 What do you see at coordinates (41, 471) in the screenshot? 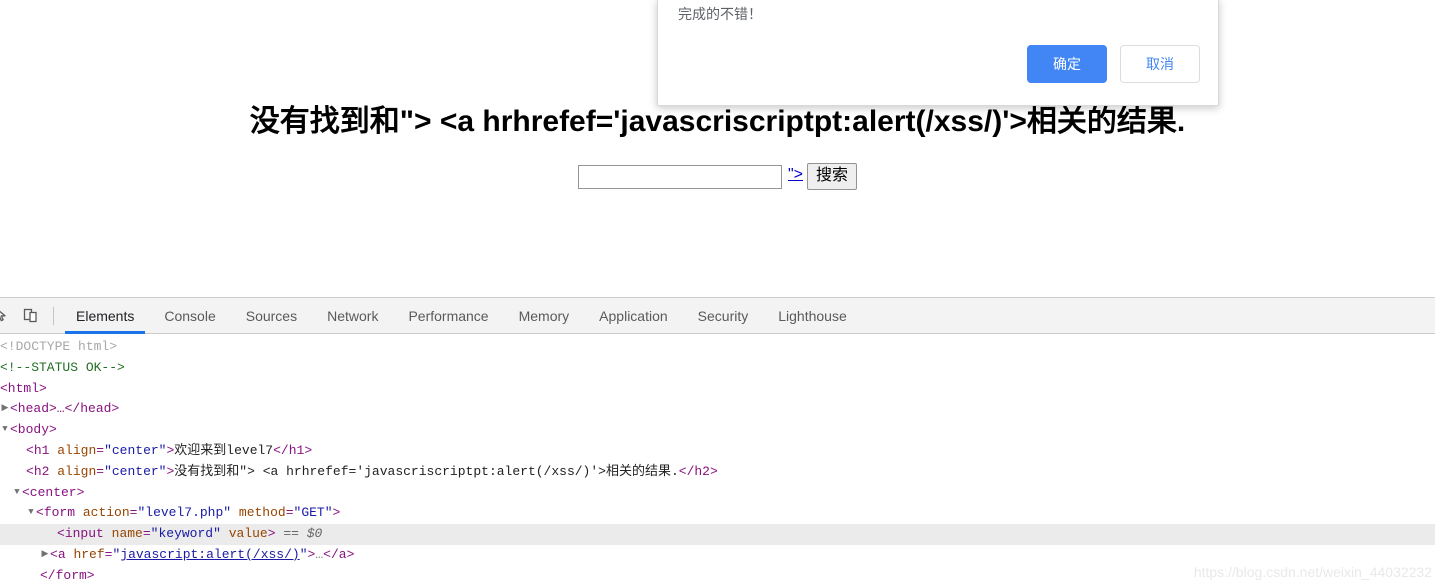
I see `dom-h2-tag: h2` at bounding box center [41, 471].